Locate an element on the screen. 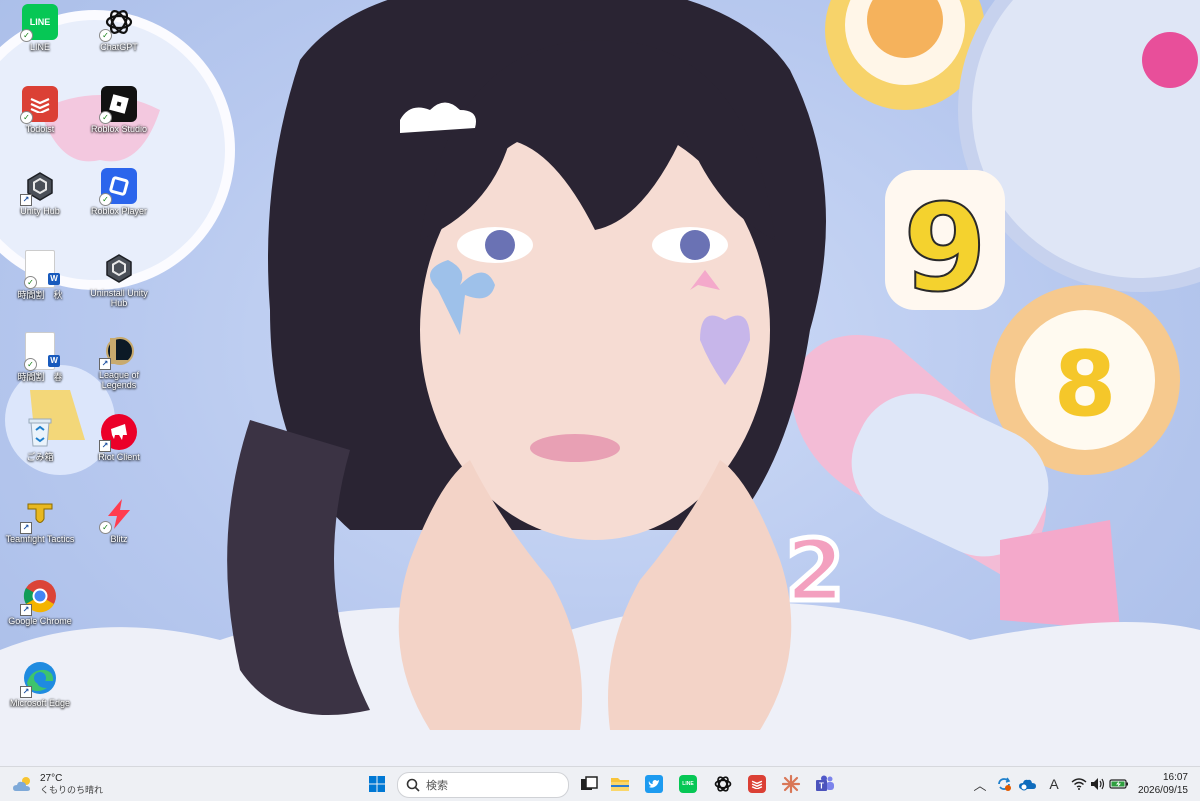 The image size is (1200, 801). desktop-icon-label: 時間割 春 is located at coordinates (40, 377).